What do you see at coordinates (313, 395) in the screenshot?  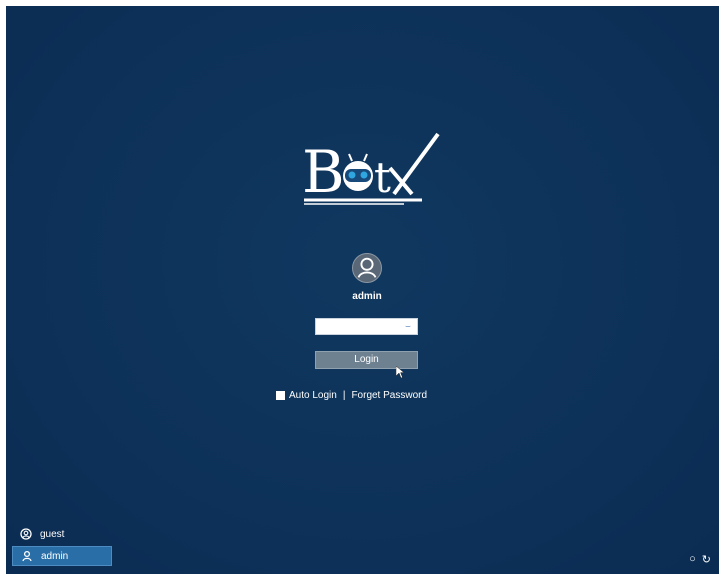 I see `auto-login-label: Auto Login` at bounding box center [313, 395].